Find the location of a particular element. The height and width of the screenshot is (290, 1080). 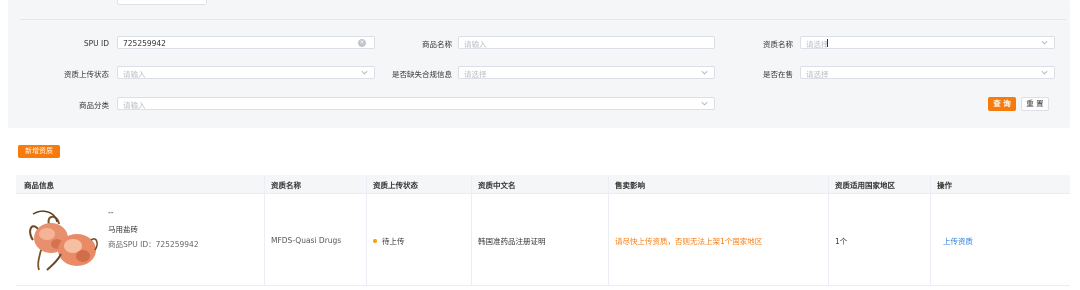

upload-qualification-link: 上传资质 is located at coordinates (958, 241).